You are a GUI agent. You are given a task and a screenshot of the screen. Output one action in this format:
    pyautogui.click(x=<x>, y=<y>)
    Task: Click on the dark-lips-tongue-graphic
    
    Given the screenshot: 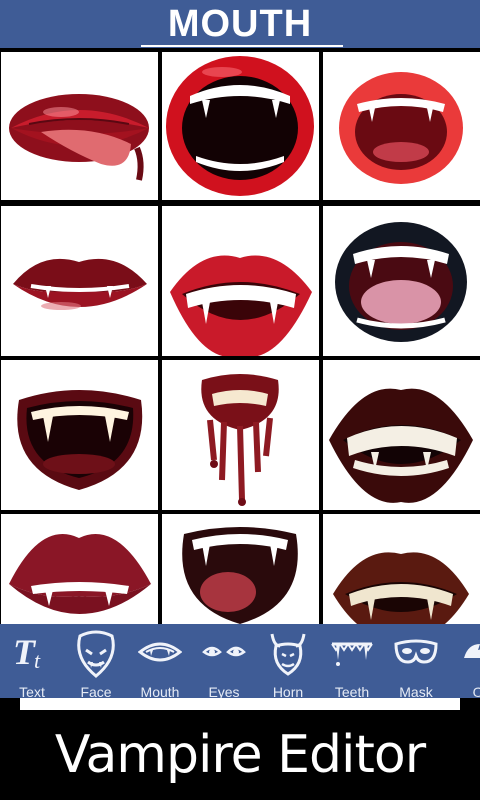 What is the action you would take?
    pyautogui.click(x=401, y=282)
    